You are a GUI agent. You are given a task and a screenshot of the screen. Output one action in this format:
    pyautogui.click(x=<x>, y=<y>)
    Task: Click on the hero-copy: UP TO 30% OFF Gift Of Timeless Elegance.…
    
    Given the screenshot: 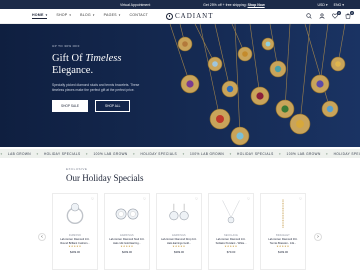 What is the action you would take?
    pyautogui.click(x=107, y=78)
    